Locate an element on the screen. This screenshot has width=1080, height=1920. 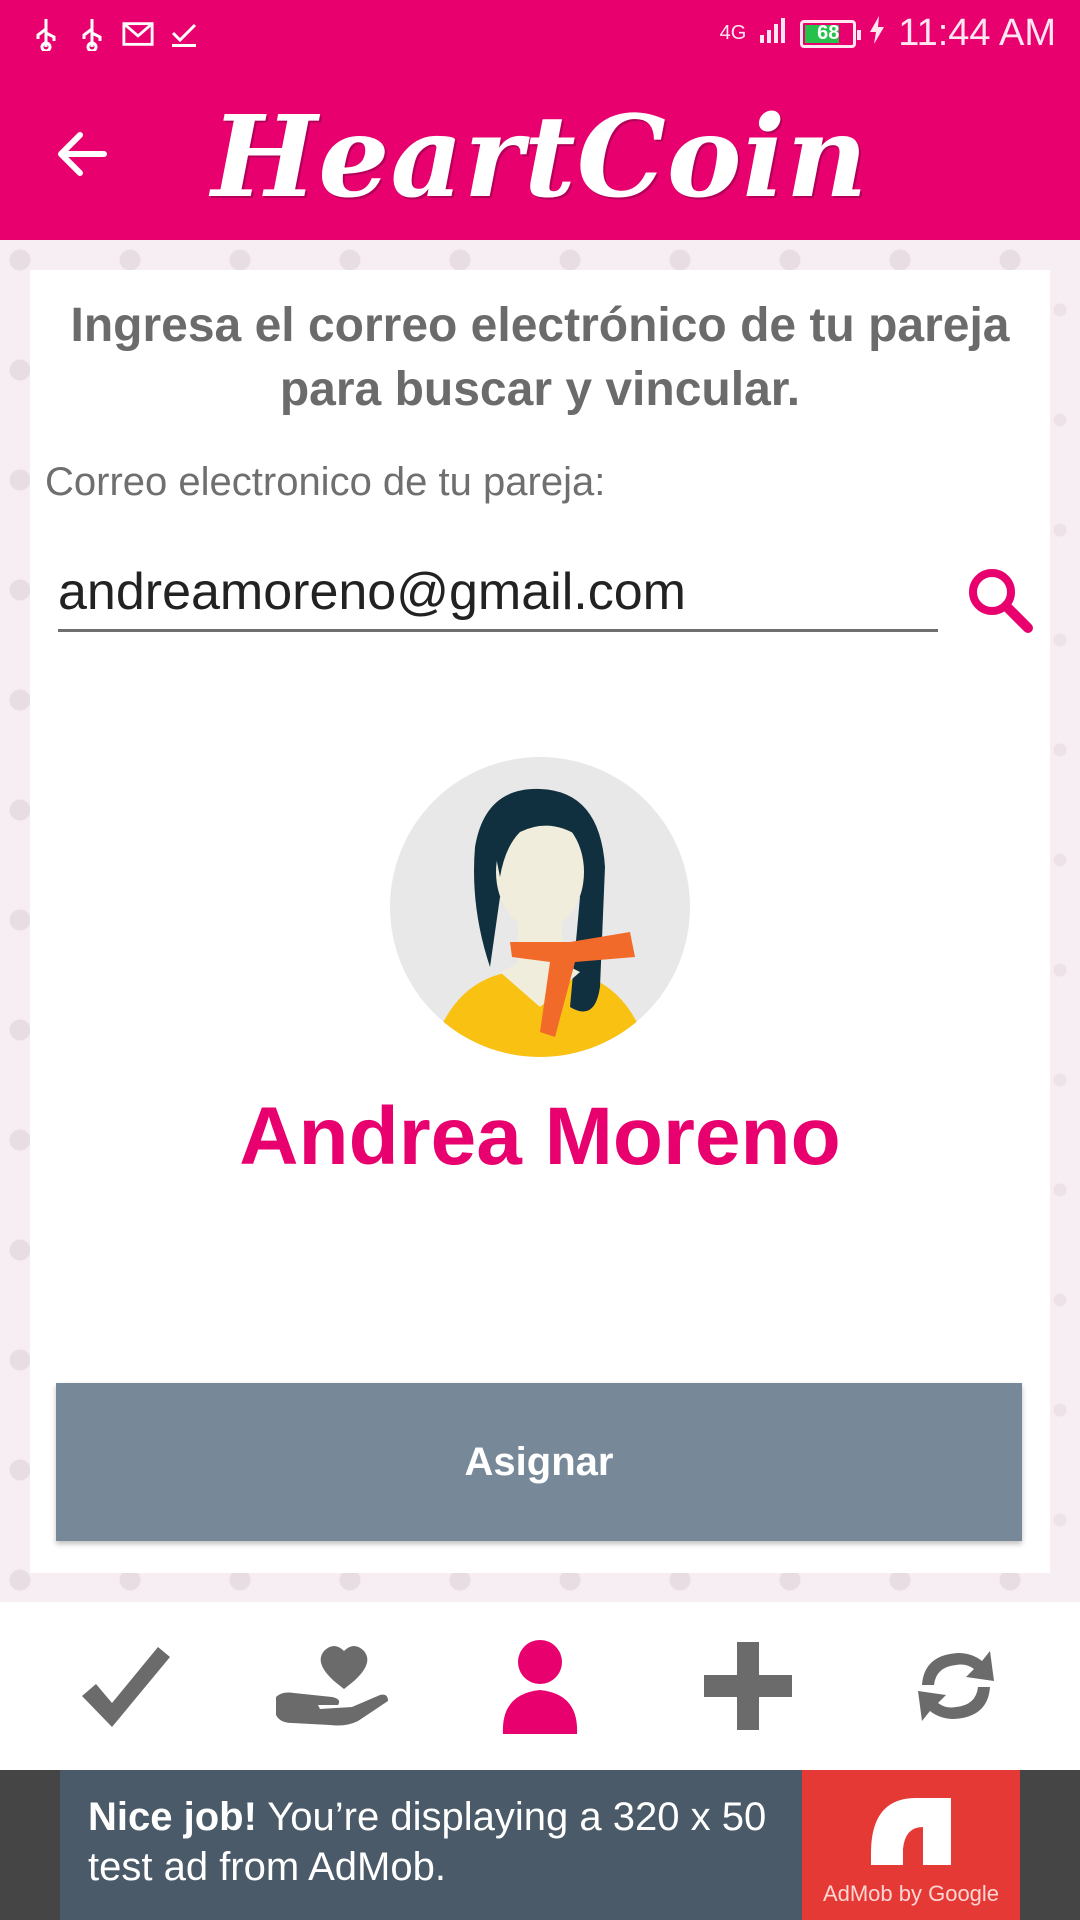
ad-headline: Nice job! is located at coordinates (172, 1817).